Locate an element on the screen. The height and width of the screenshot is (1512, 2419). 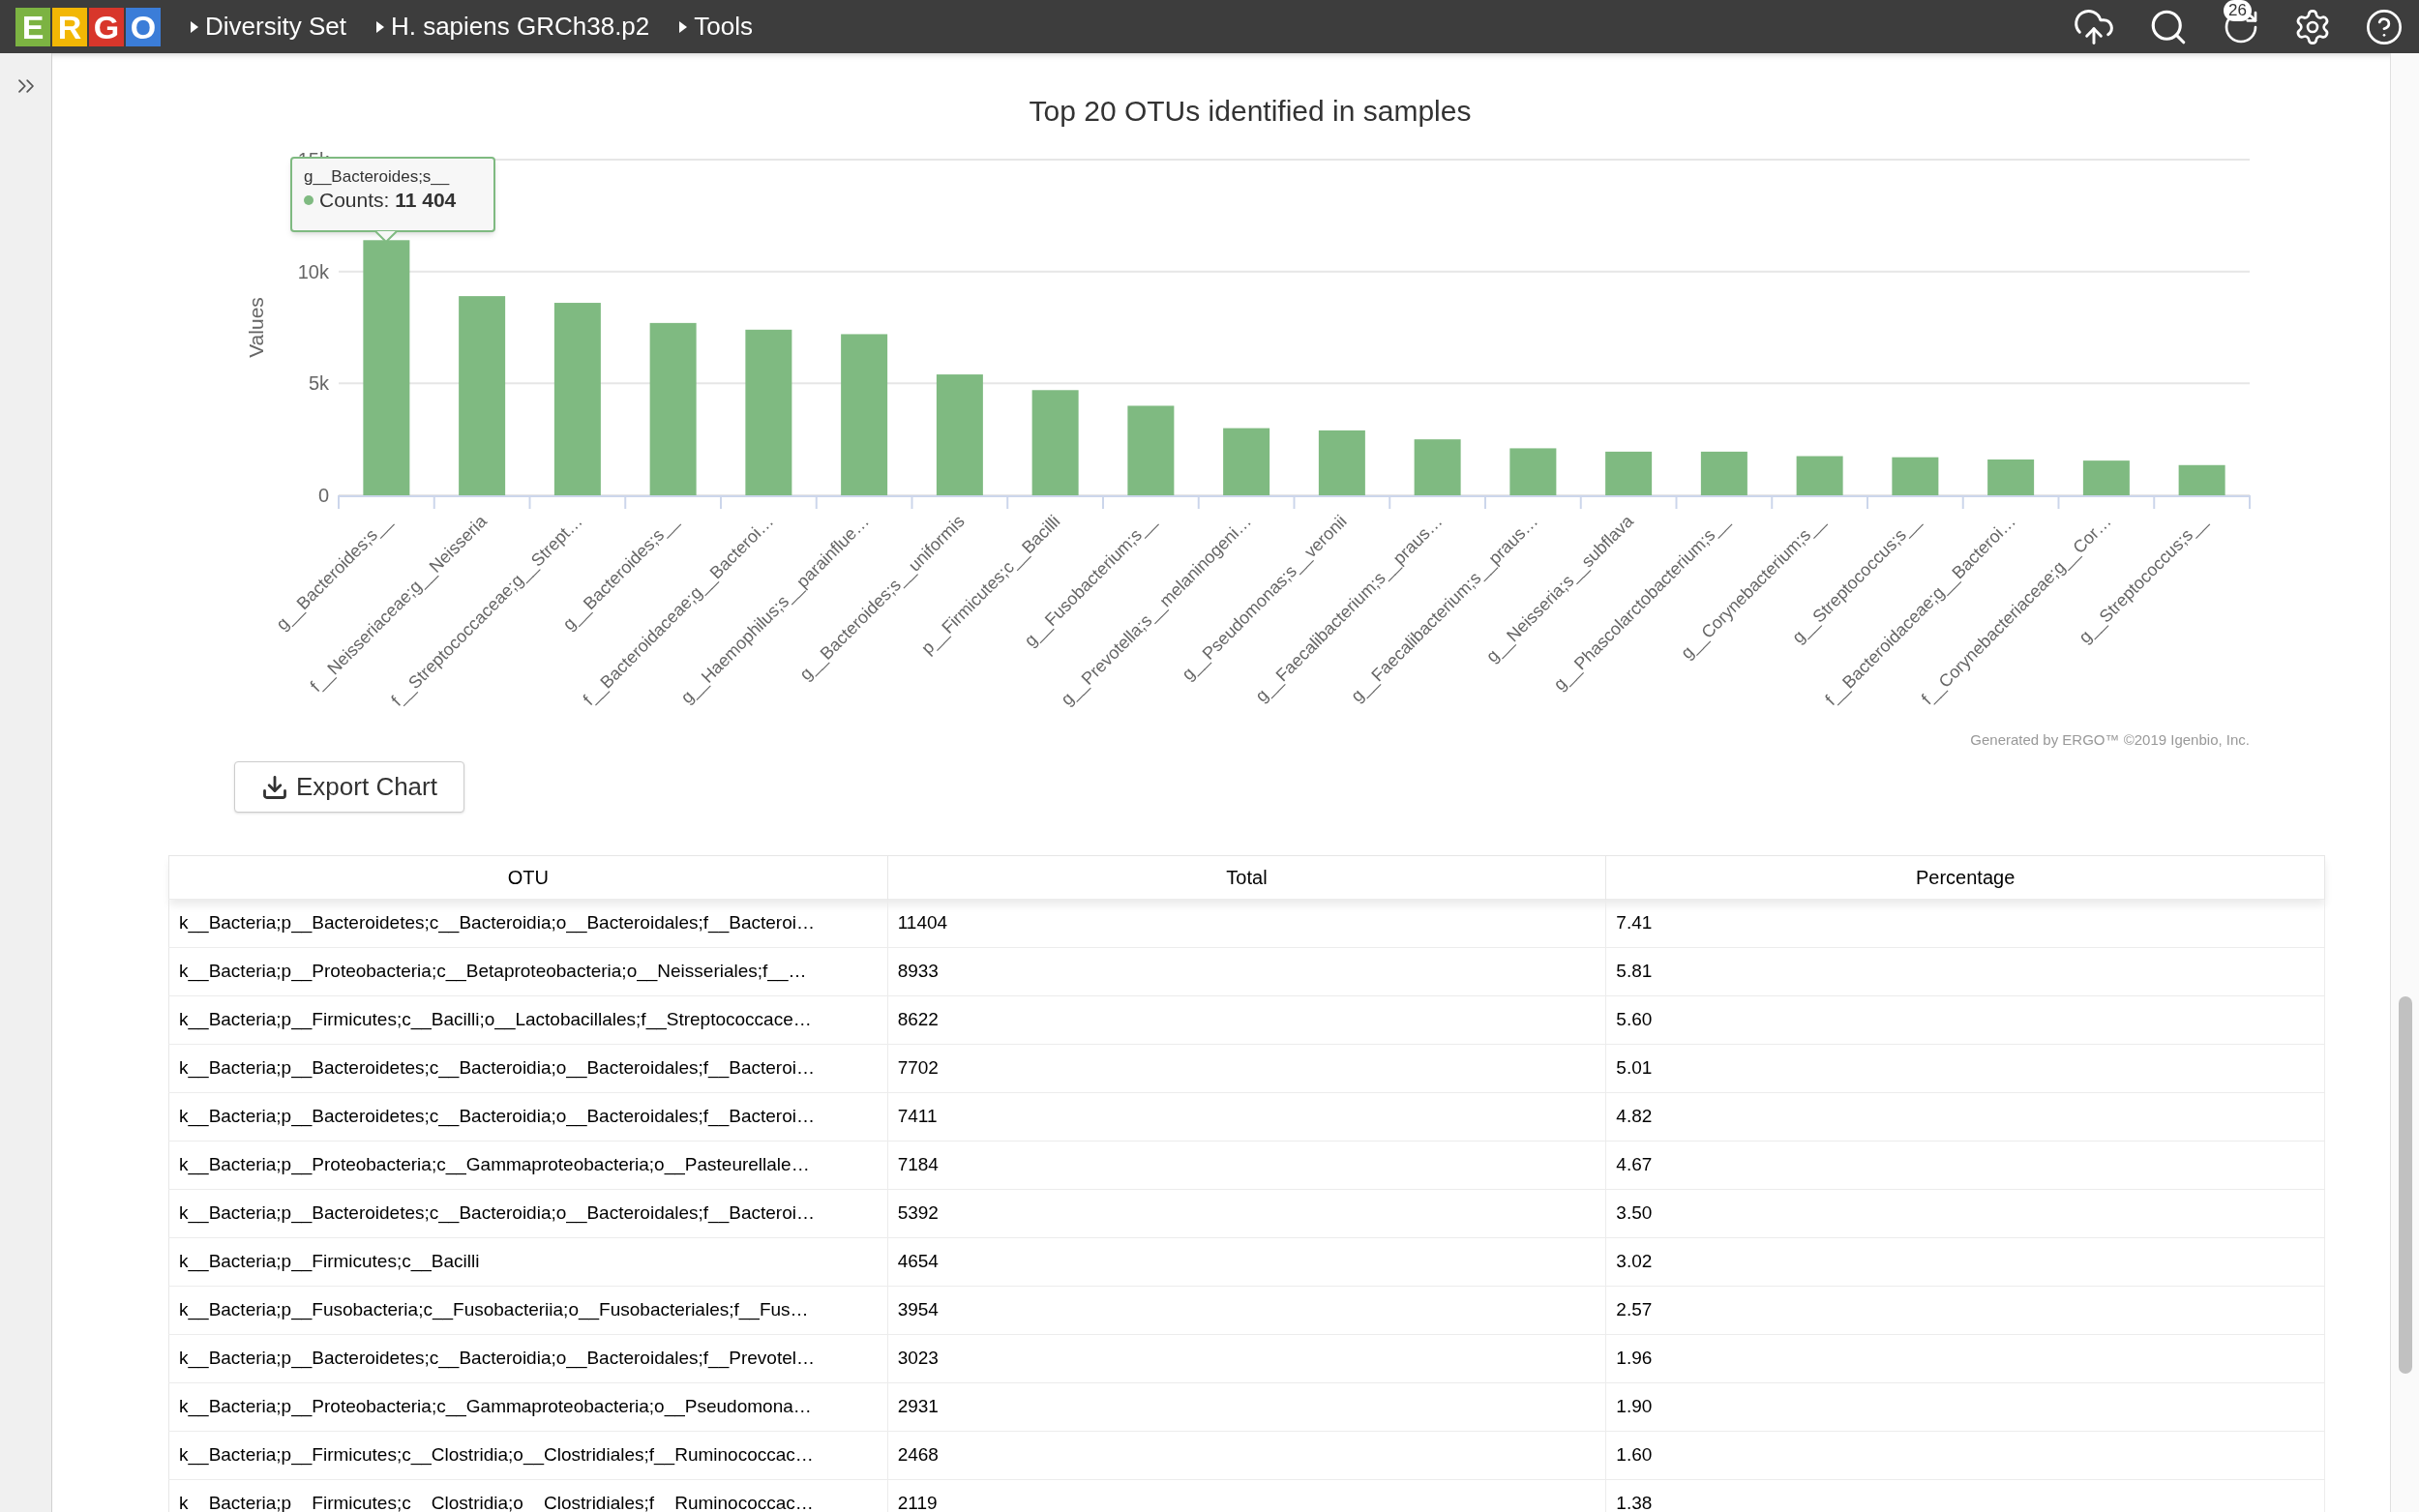
chart-title: Top 20 OTUs identified in samples is located at coordinates (1251, 112).